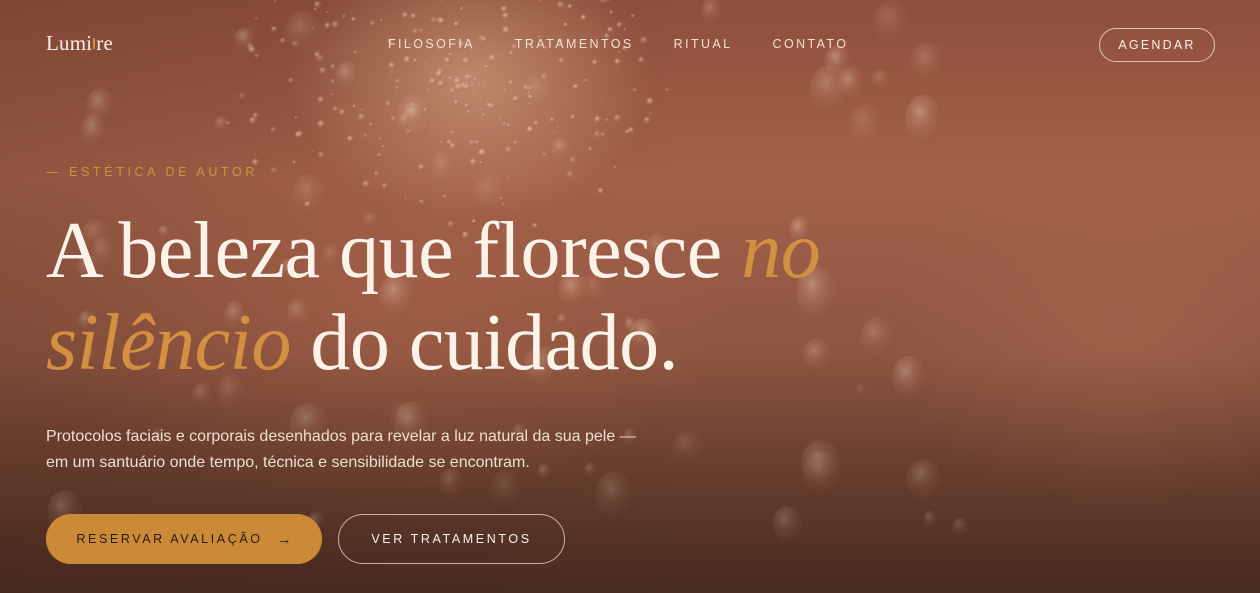 This screenshot has width=1260, height=593. Describe the element at coordinates (79, 43) in the screenshot. I see `brand-logo: Lumi re` at that location.